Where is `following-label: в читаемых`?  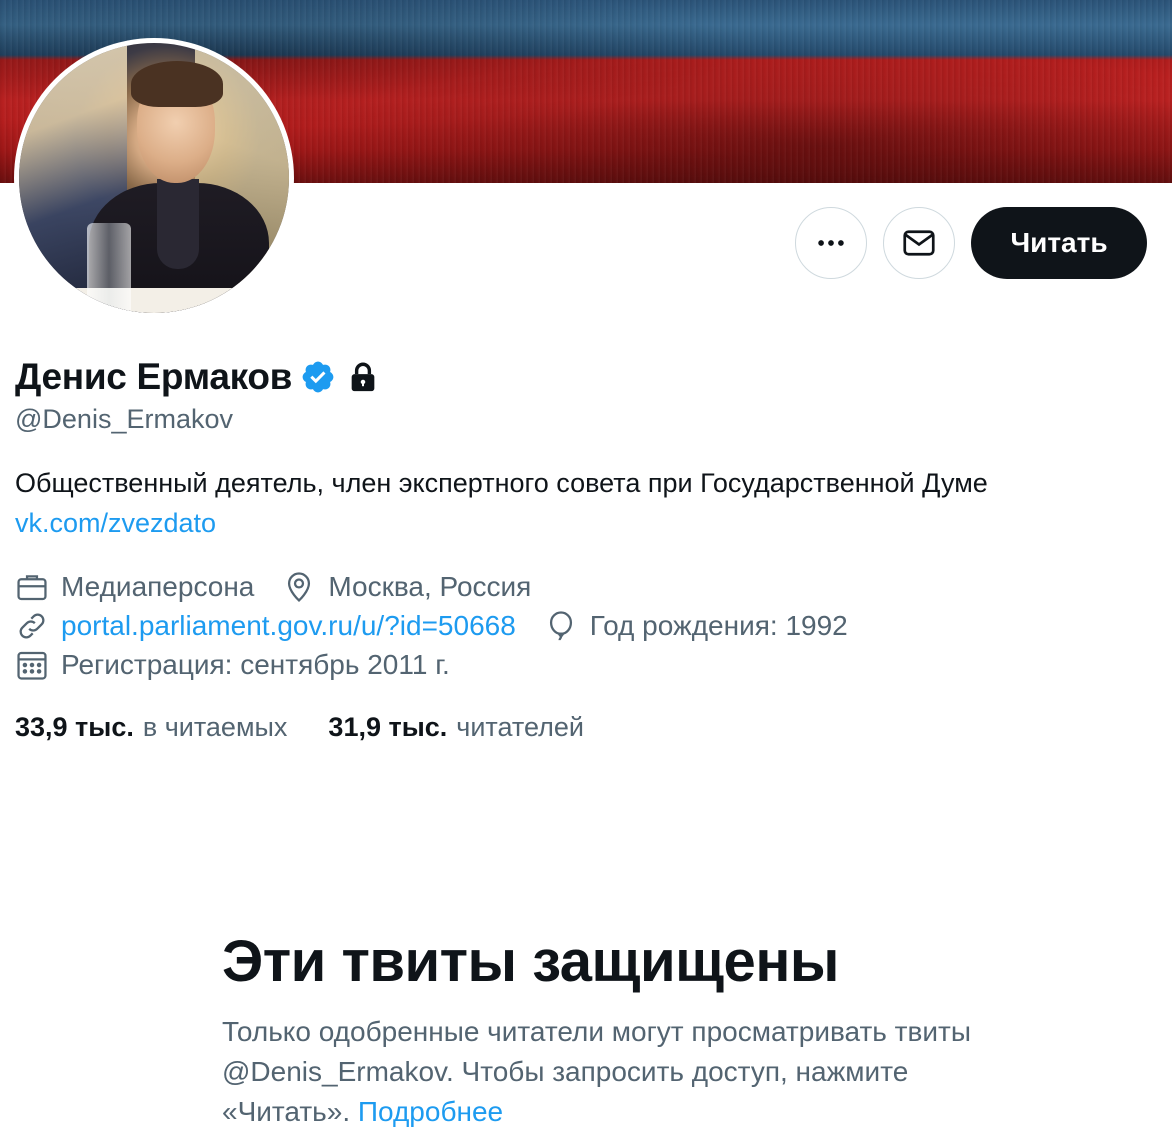
following-label: в читаемых is located at coordinates (215, 727).